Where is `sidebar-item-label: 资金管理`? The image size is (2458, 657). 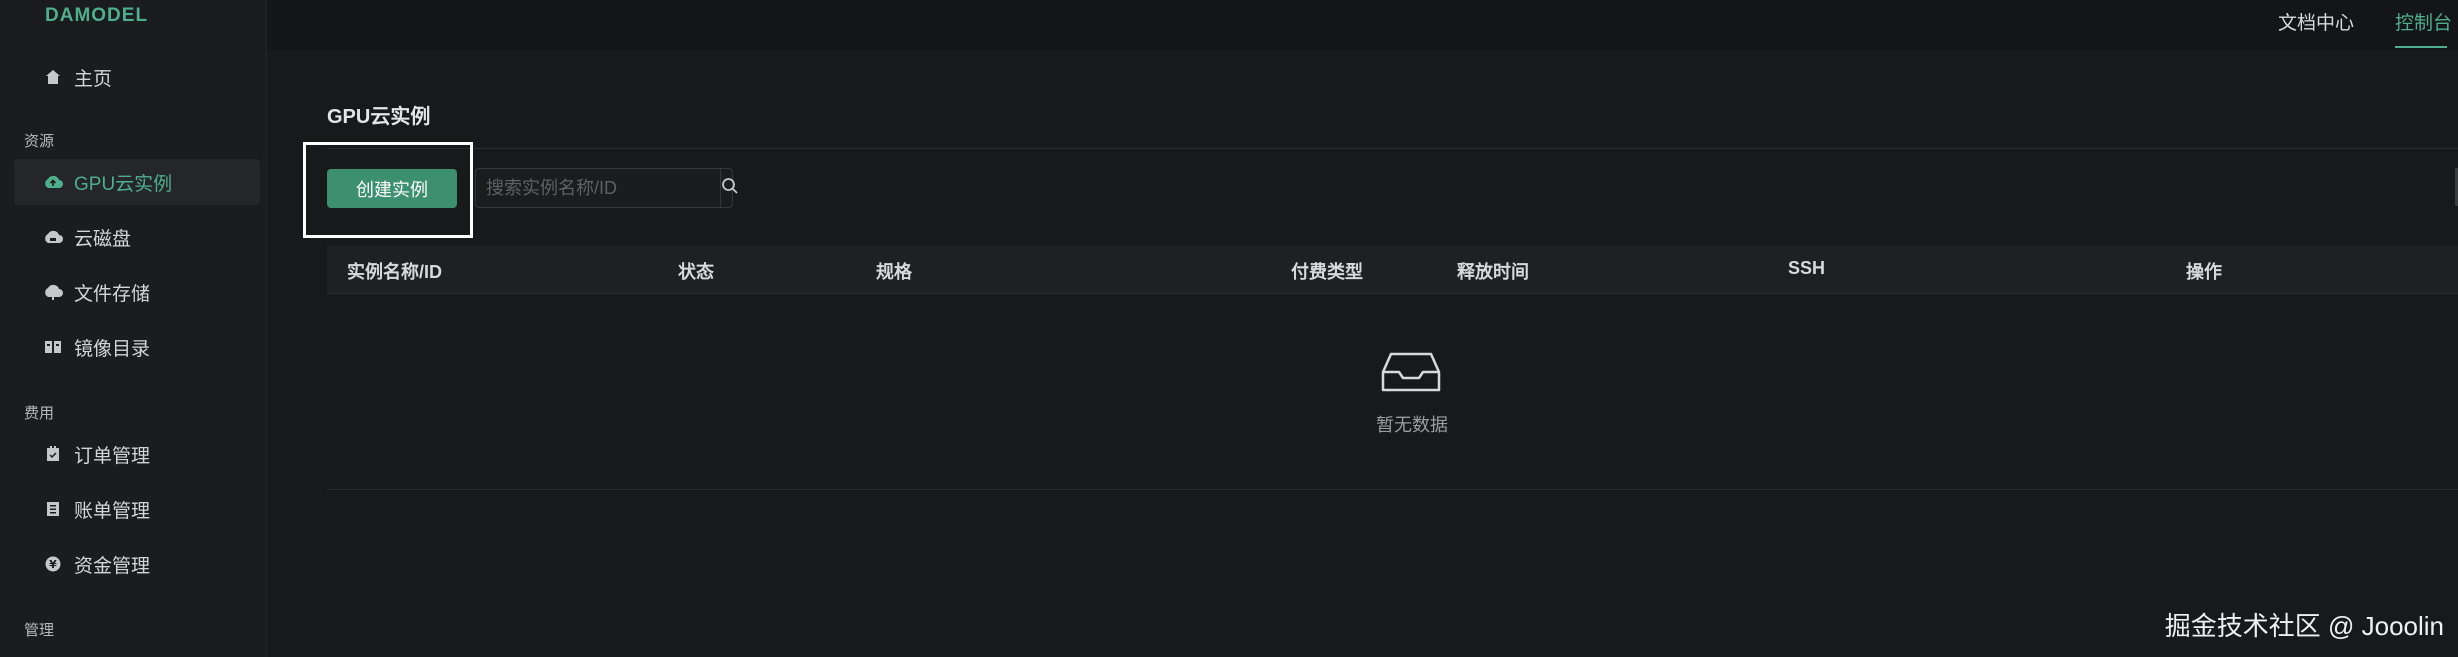 sidebar-item-label: 资金管理 is located at coordinates (112, 566).